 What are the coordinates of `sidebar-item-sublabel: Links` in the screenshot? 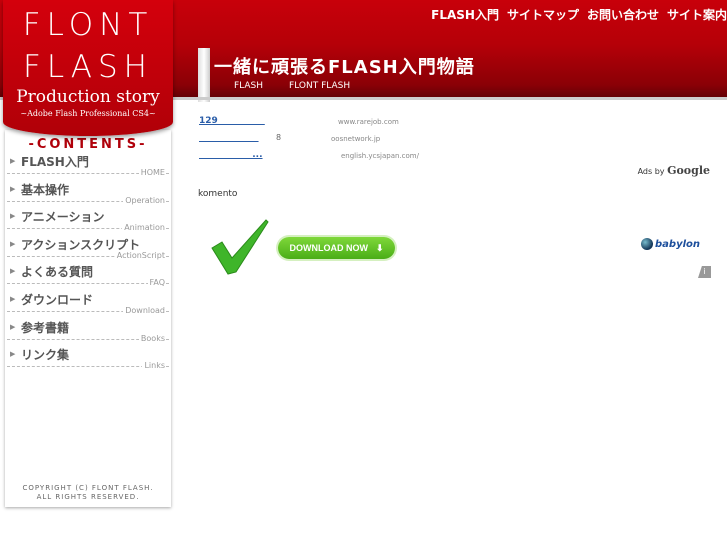 It's located at (153, 366).